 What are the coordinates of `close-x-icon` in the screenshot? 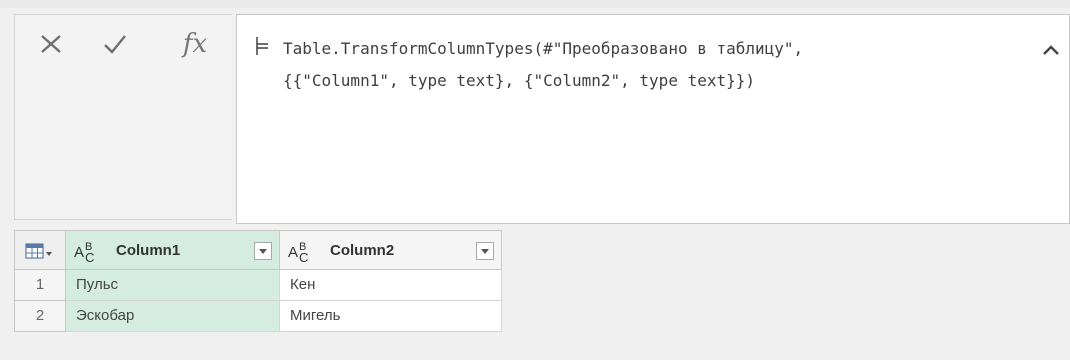 It's located at (51, 44).